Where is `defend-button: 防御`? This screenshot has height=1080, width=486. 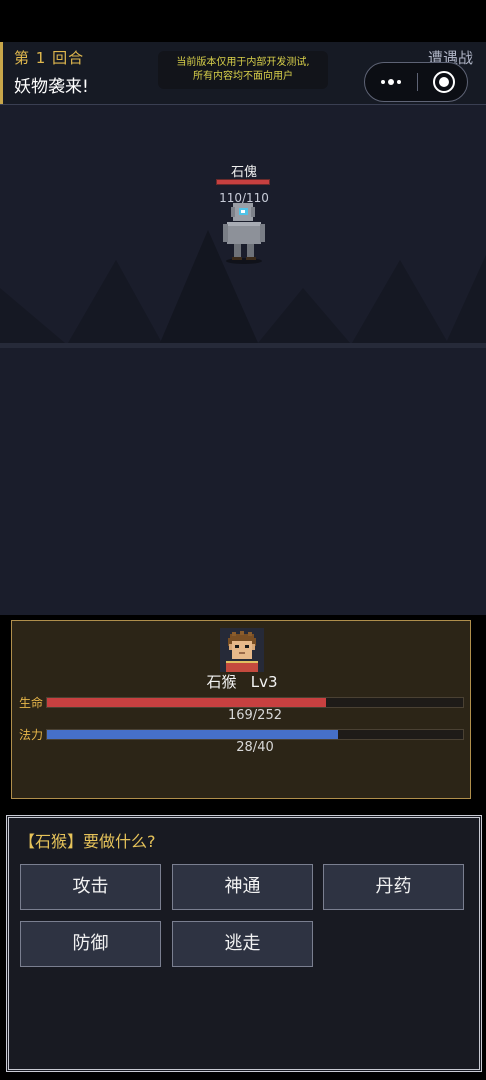
defend-button: 防御 is located at coordinates (90, 944).